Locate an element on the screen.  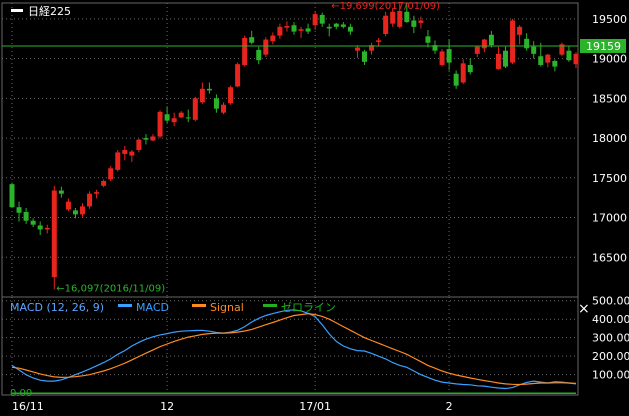
current-price-tag: 19159 is located at coordinates (603, 45).